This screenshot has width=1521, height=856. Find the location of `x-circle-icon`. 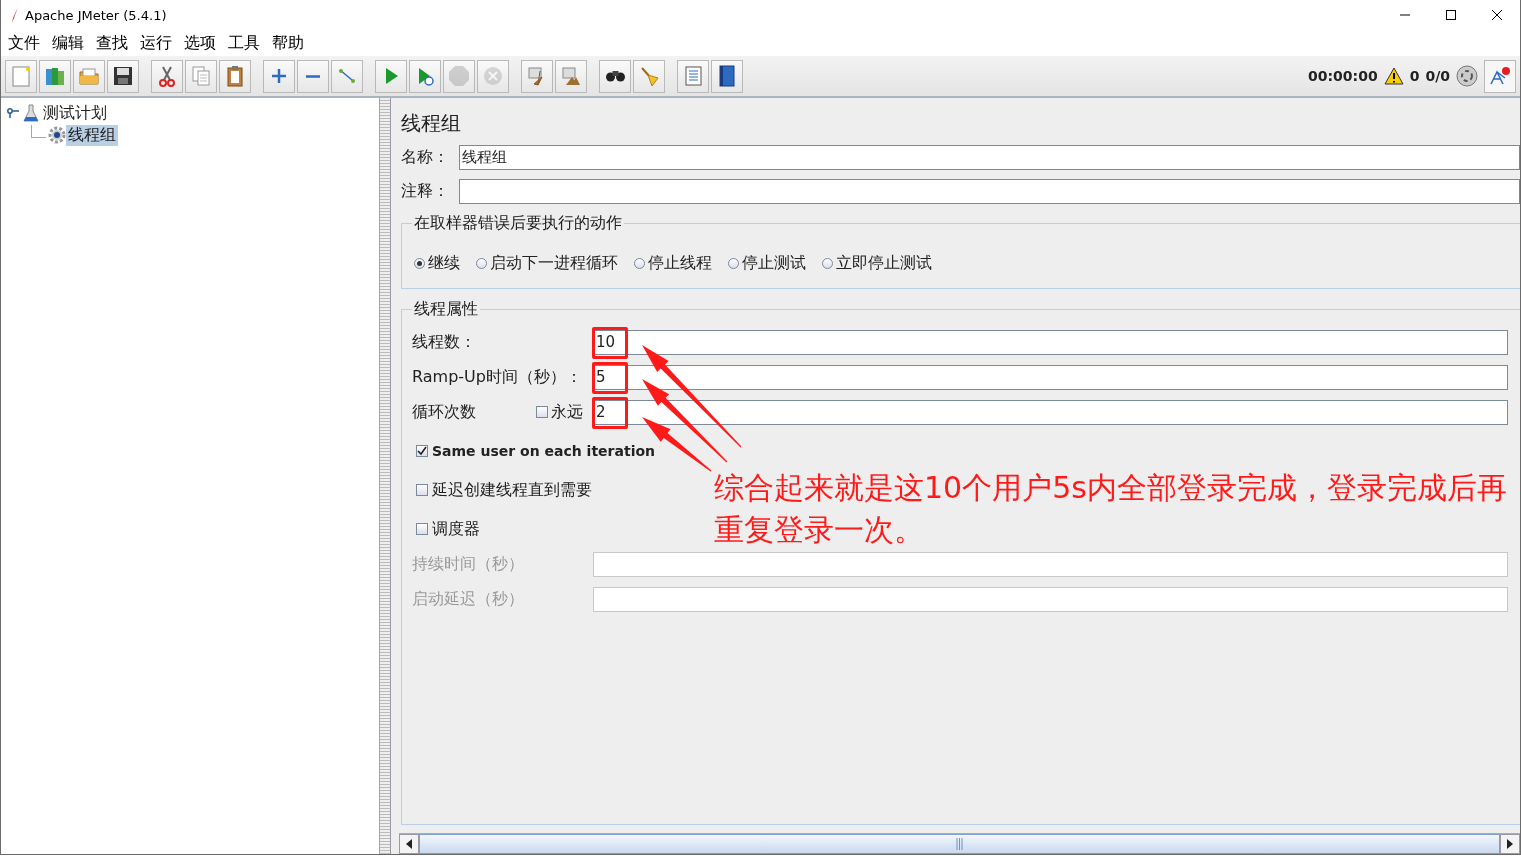

x-circle-icon is located at coordinates (493, 76).